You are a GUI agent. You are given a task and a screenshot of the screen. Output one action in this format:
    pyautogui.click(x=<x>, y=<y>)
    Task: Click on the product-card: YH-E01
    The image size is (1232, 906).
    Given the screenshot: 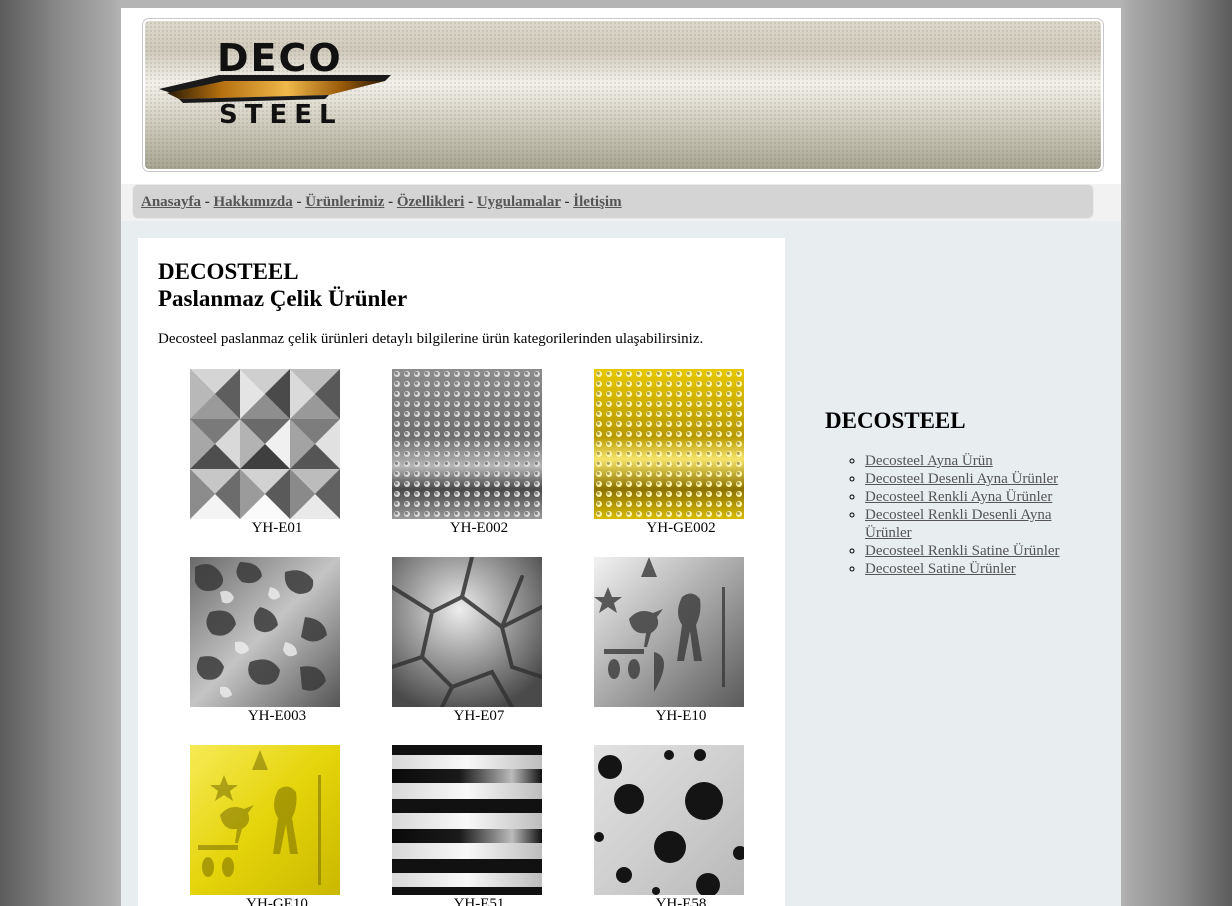 What is the action you would take?
    pyautogui.click(x=265, y=453)
    